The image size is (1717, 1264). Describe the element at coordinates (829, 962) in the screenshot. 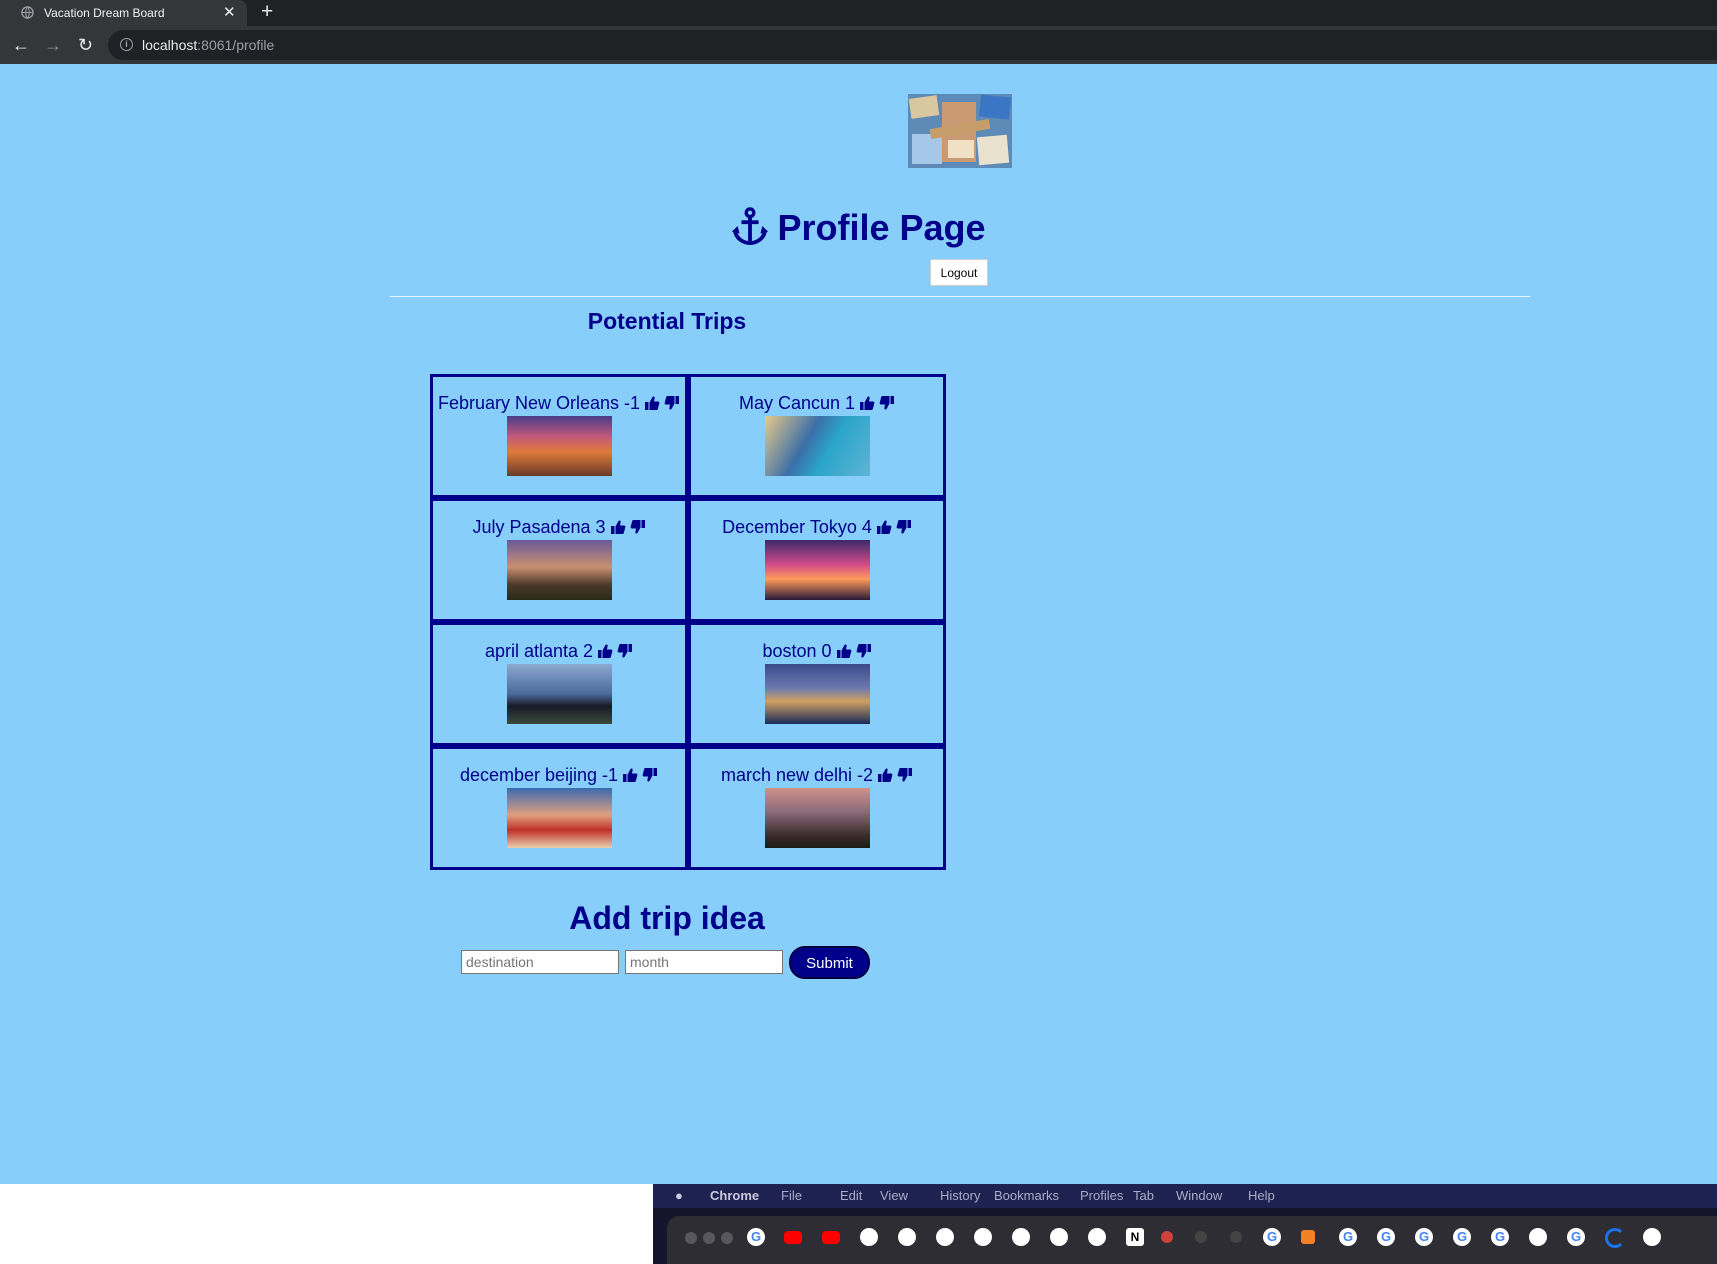

I see `submit-button: Submit` at that location.